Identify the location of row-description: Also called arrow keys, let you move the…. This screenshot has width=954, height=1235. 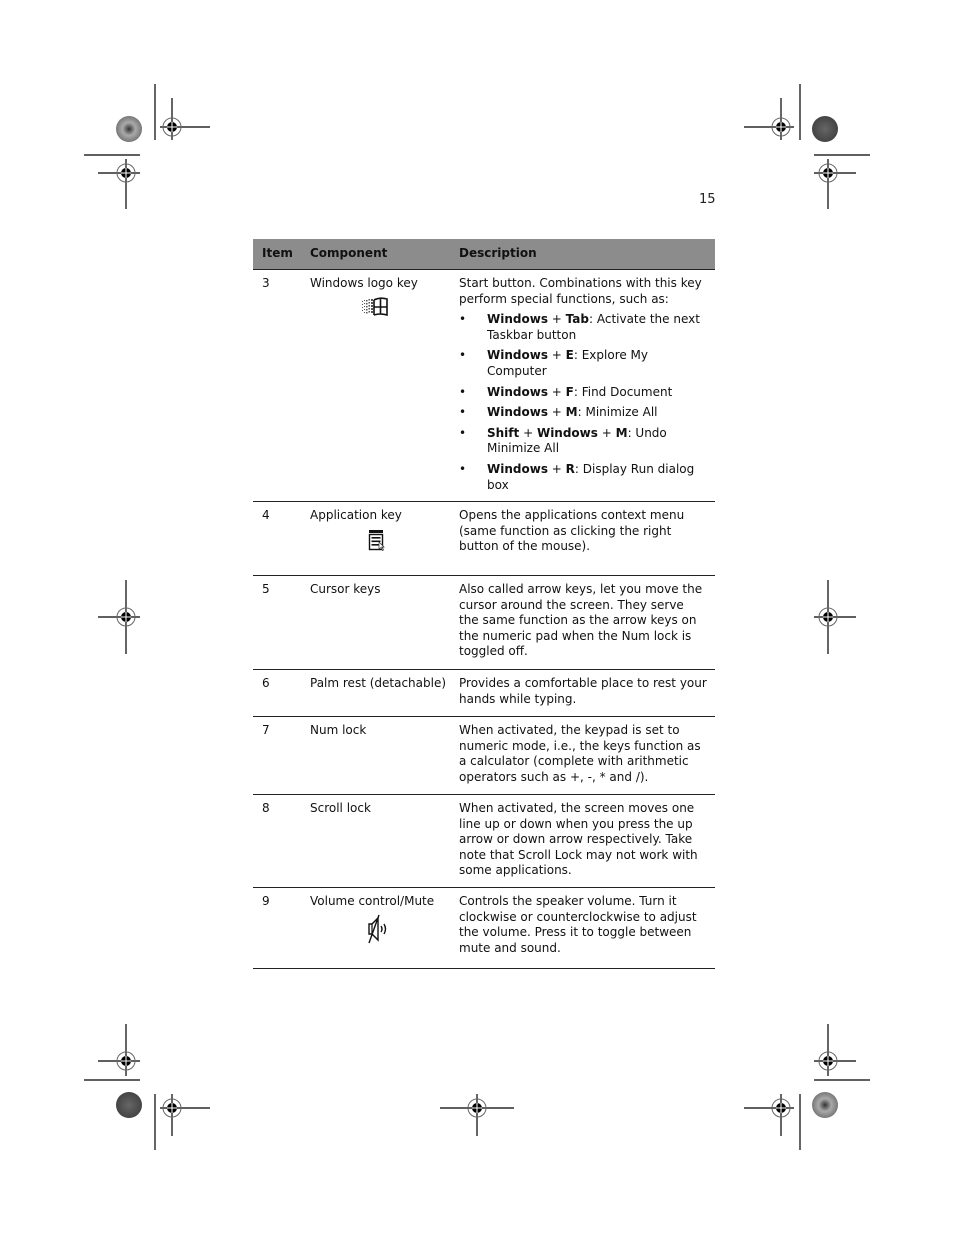
(581, 620).